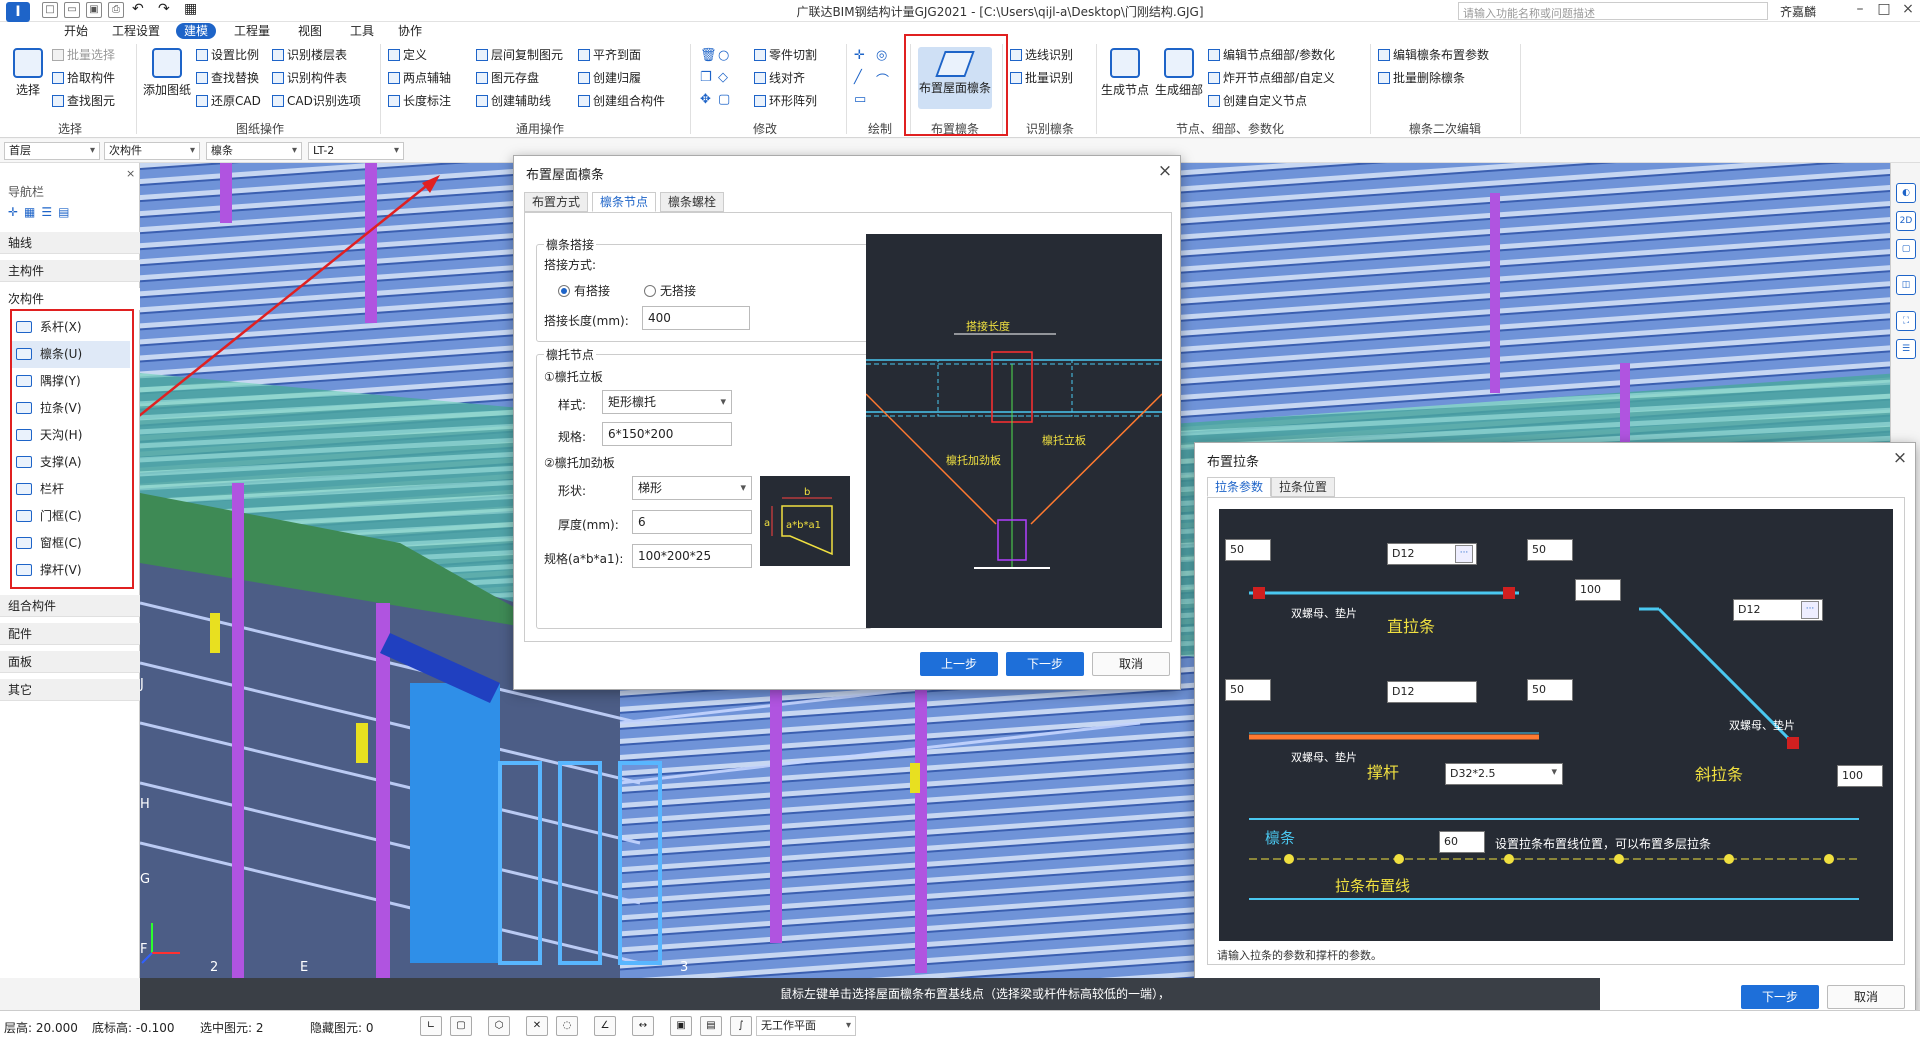 The width and height of the screenshot is (1920, 1041). What do you see at coordinates (1906, 349) in the screenshot?
I see `properties-icon: ☰` at bounding box center [1906, 349].